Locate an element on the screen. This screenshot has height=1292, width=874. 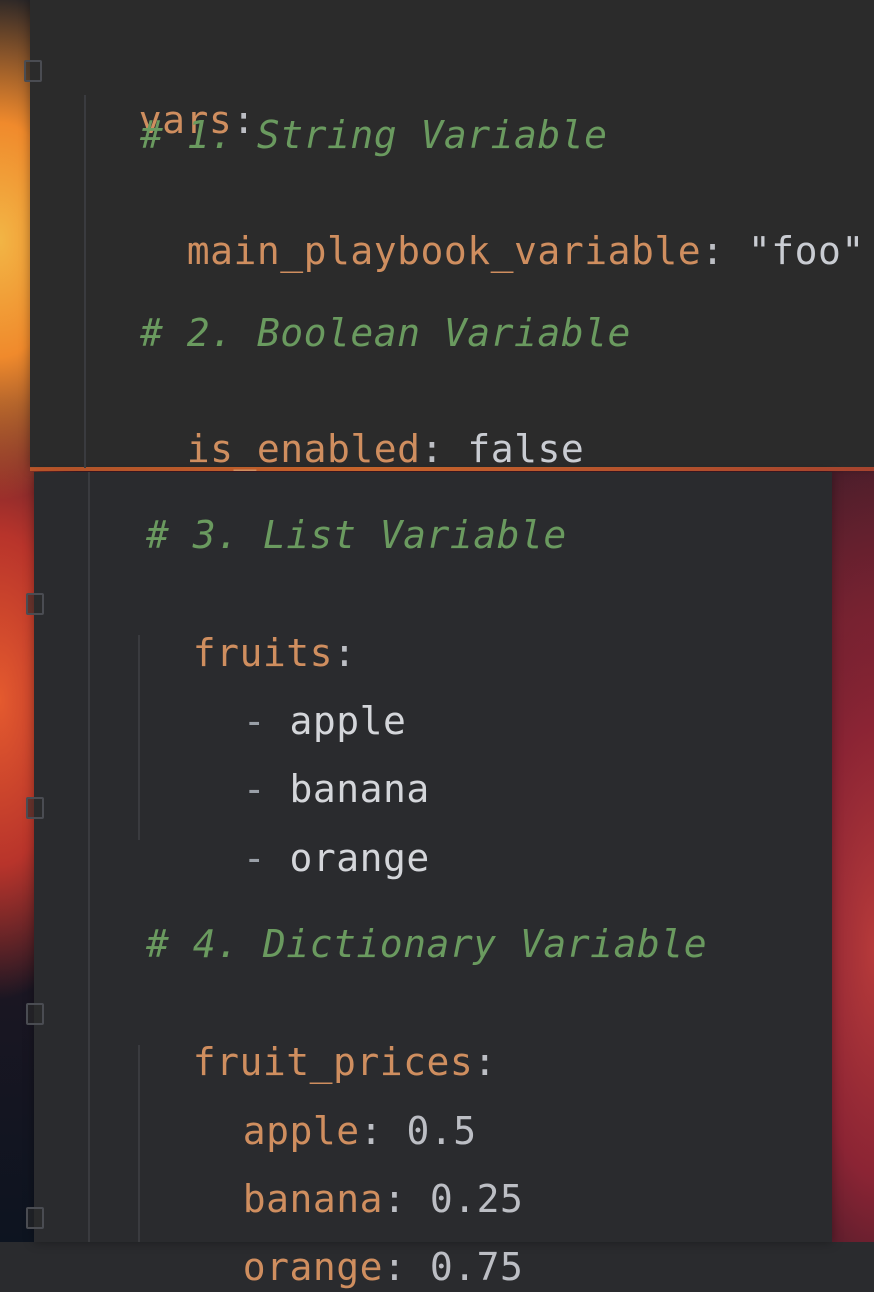
code-comment: # 4. Dictionary Variable is located at coordinates (426, 944).